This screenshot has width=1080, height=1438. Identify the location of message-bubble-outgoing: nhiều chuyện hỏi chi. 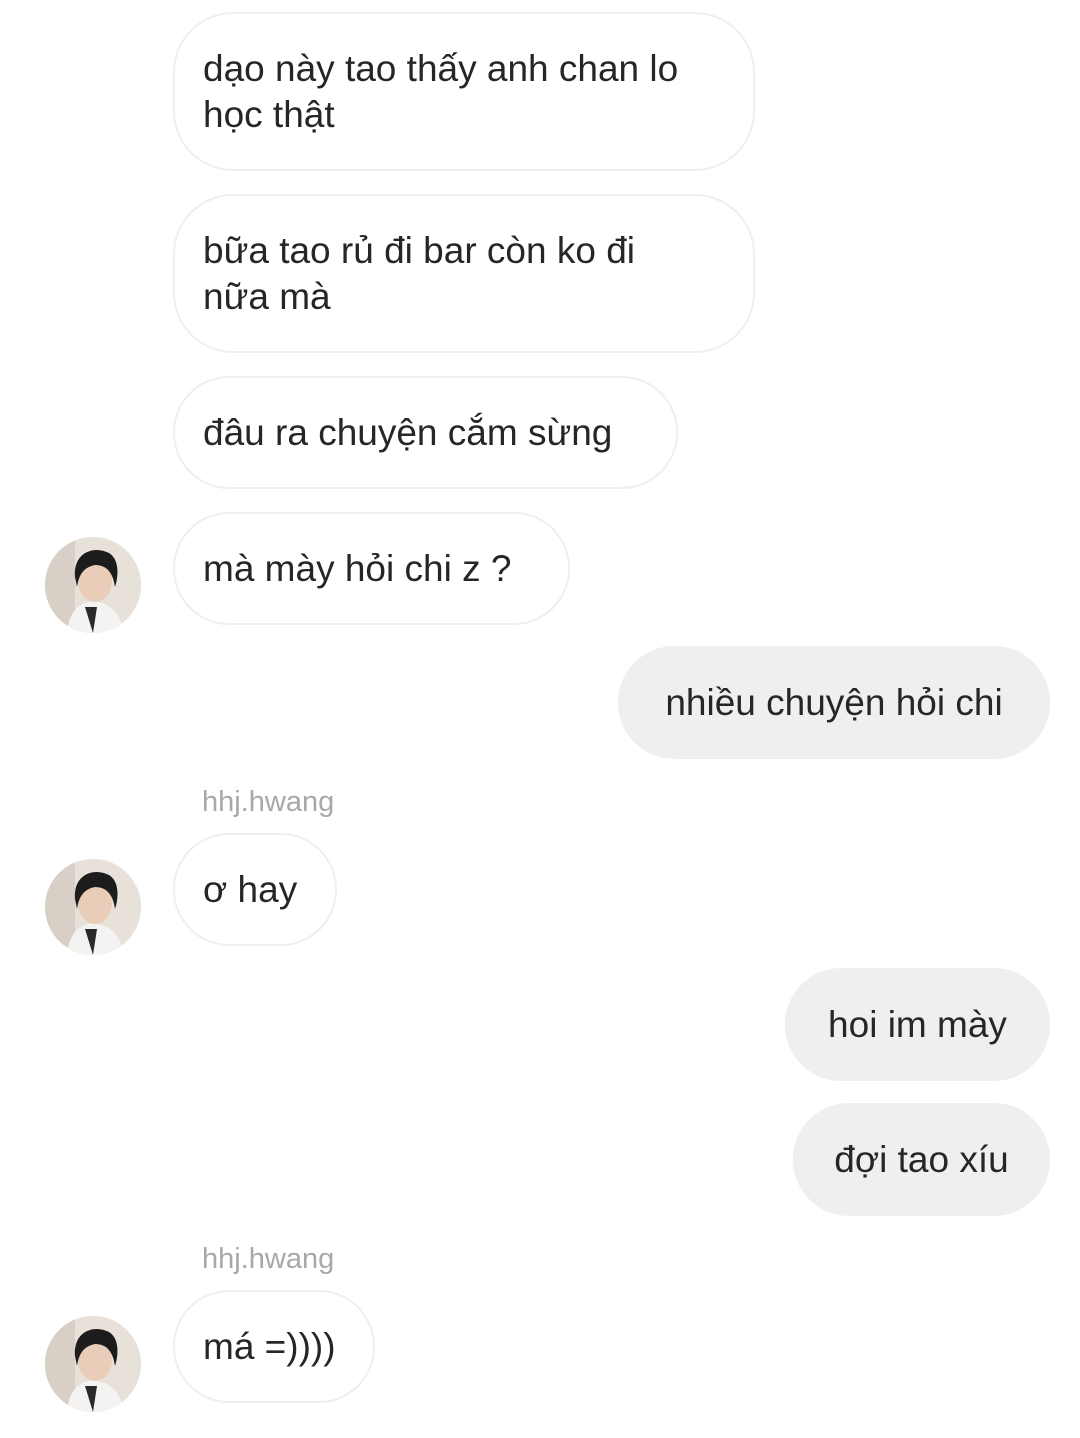
(834, 702).